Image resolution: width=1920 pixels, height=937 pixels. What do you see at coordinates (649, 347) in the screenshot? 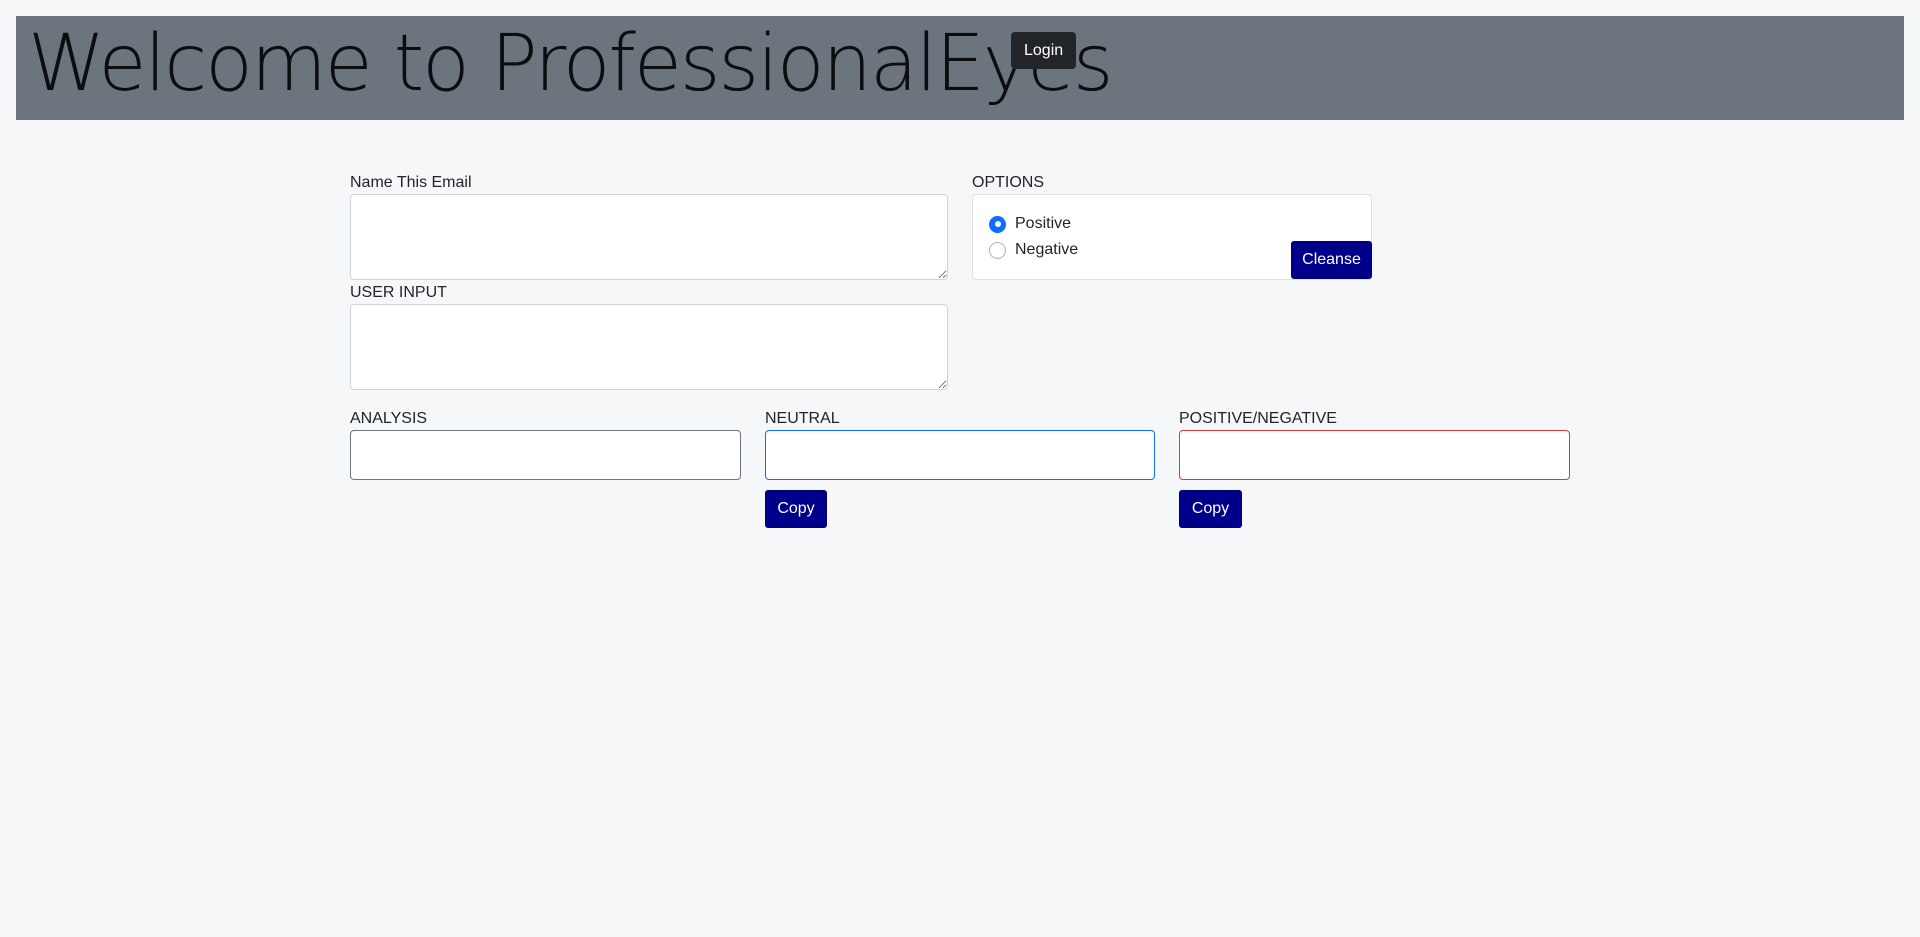
I see `user-input-field` at bounding box center [649, 347].